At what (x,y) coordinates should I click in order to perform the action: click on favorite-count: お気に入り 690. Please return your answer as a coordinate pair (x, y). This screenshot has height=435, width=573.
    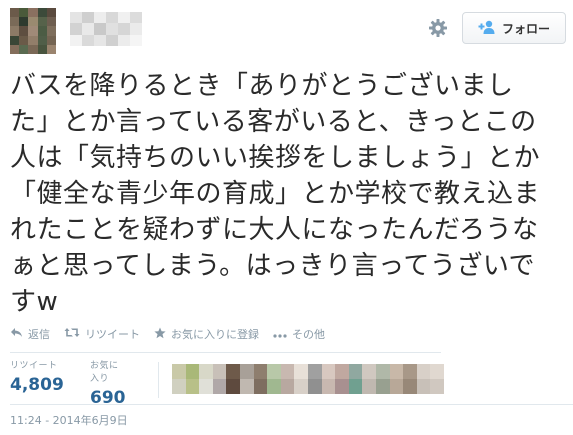
    Looking at the image, I should click on (108, 383).